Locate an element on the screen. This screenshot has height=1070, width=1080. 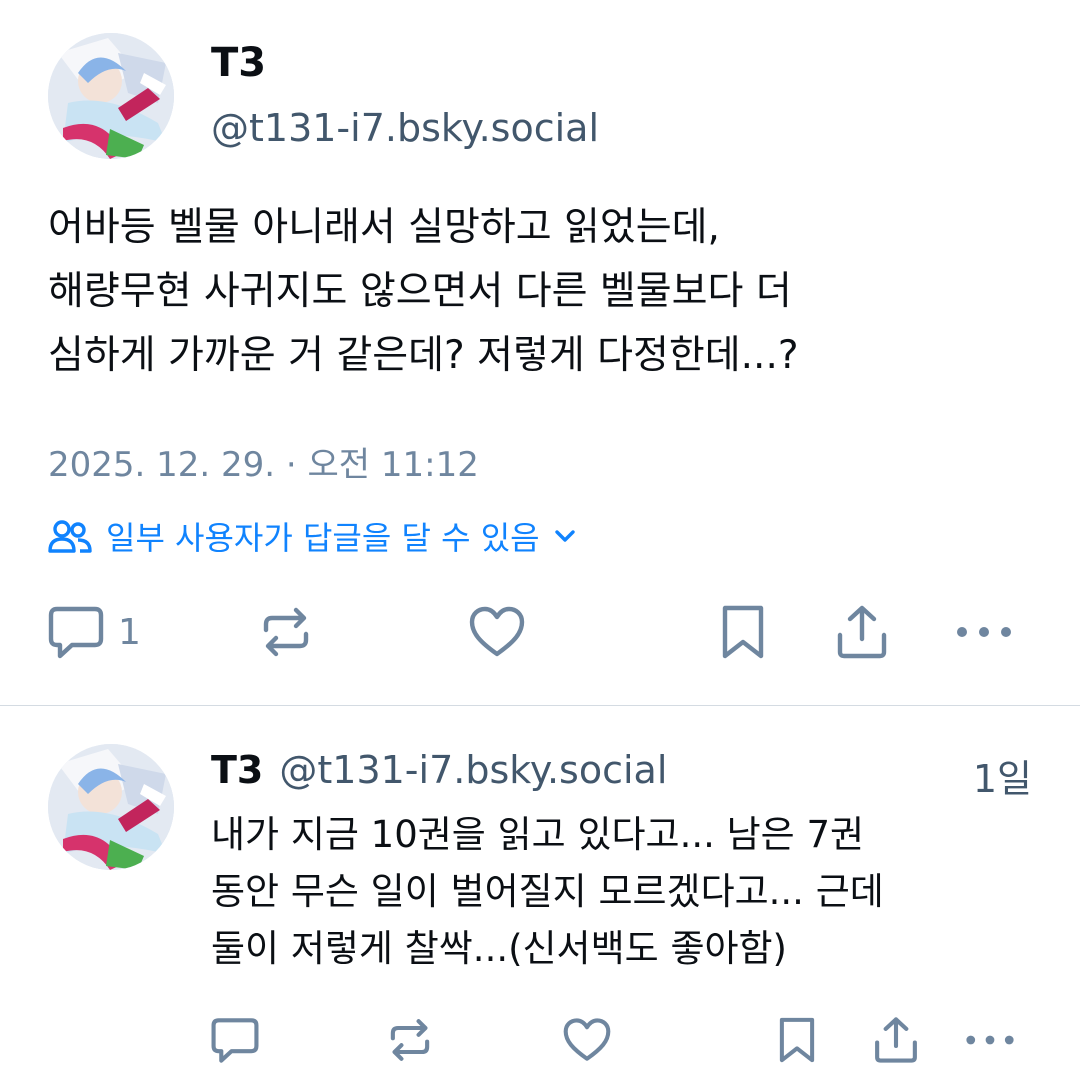
share-button is located at coordinates (862, 632).